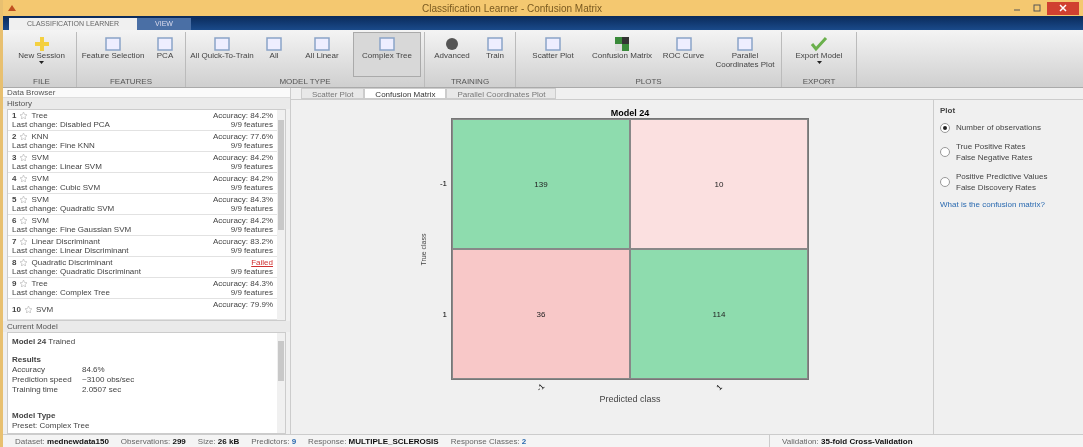 The image size is (1083, 447). I want to click on window-title: Classification Learner - Confusion Matrix, so click(512, 8).